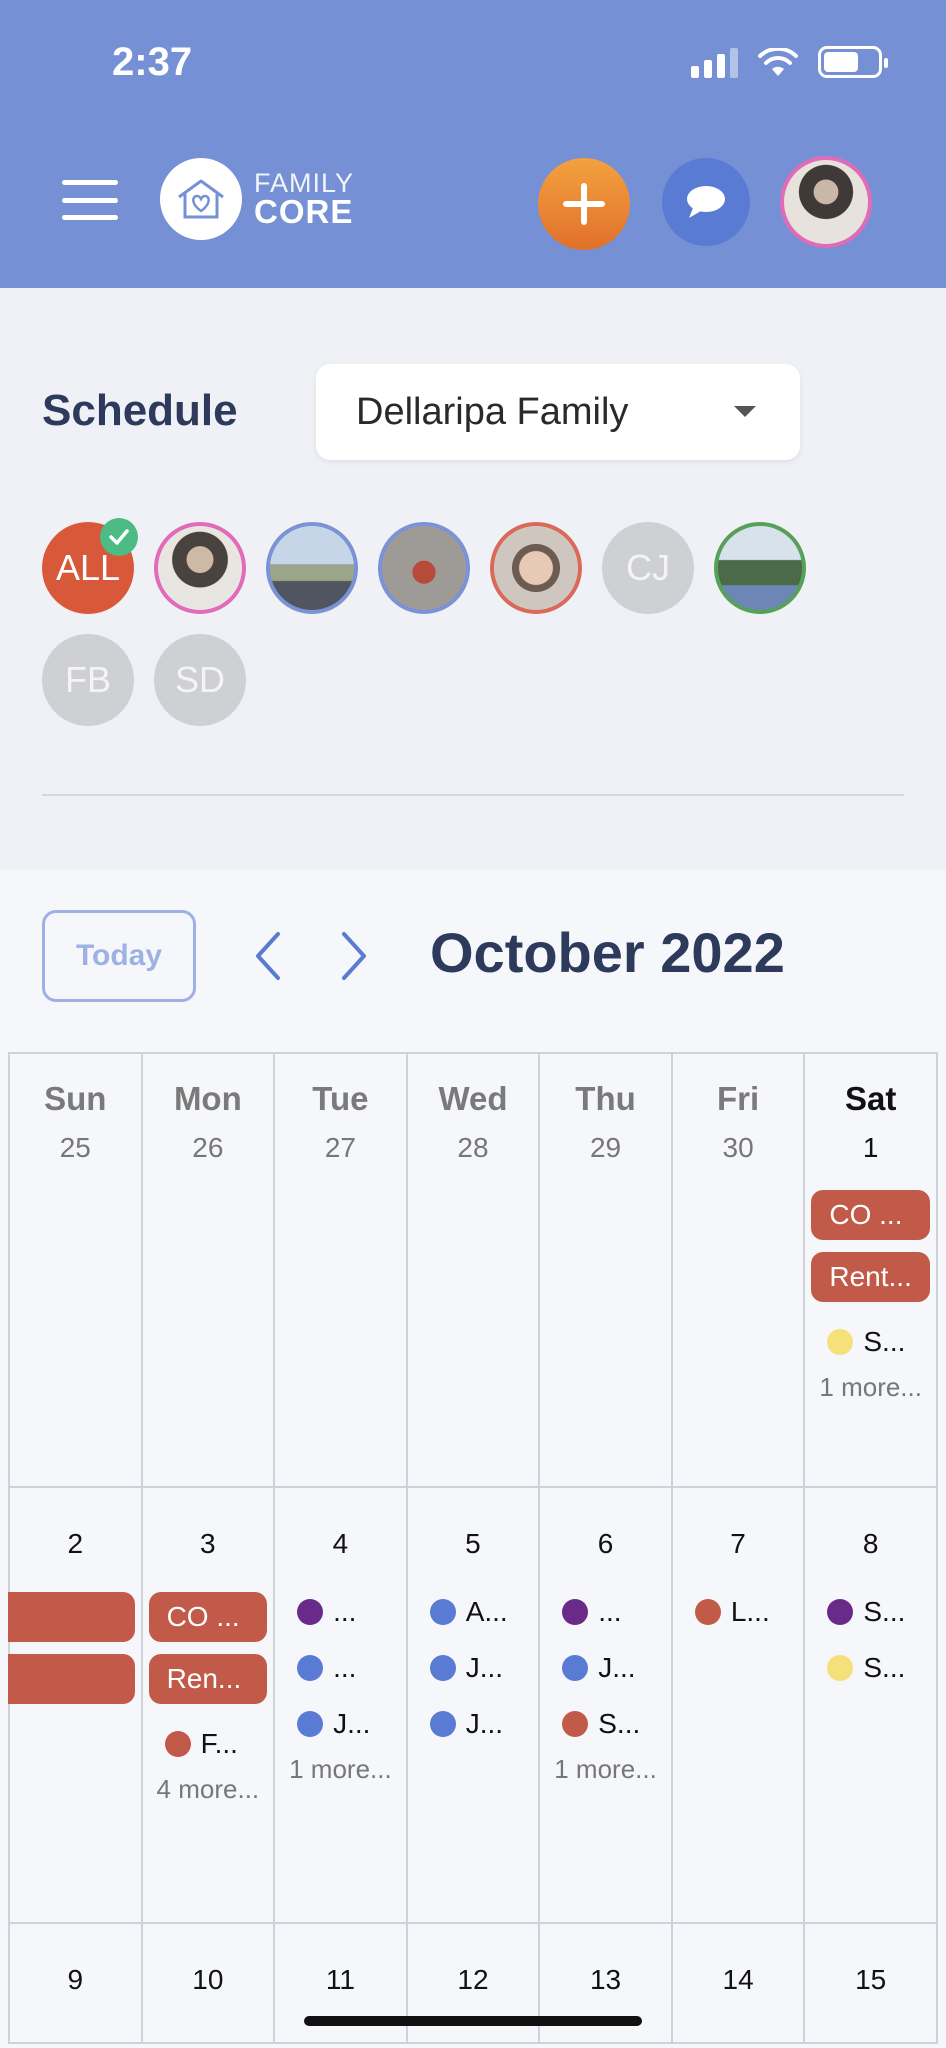  I want to click on day-cell: 15, so click(870, 1983).